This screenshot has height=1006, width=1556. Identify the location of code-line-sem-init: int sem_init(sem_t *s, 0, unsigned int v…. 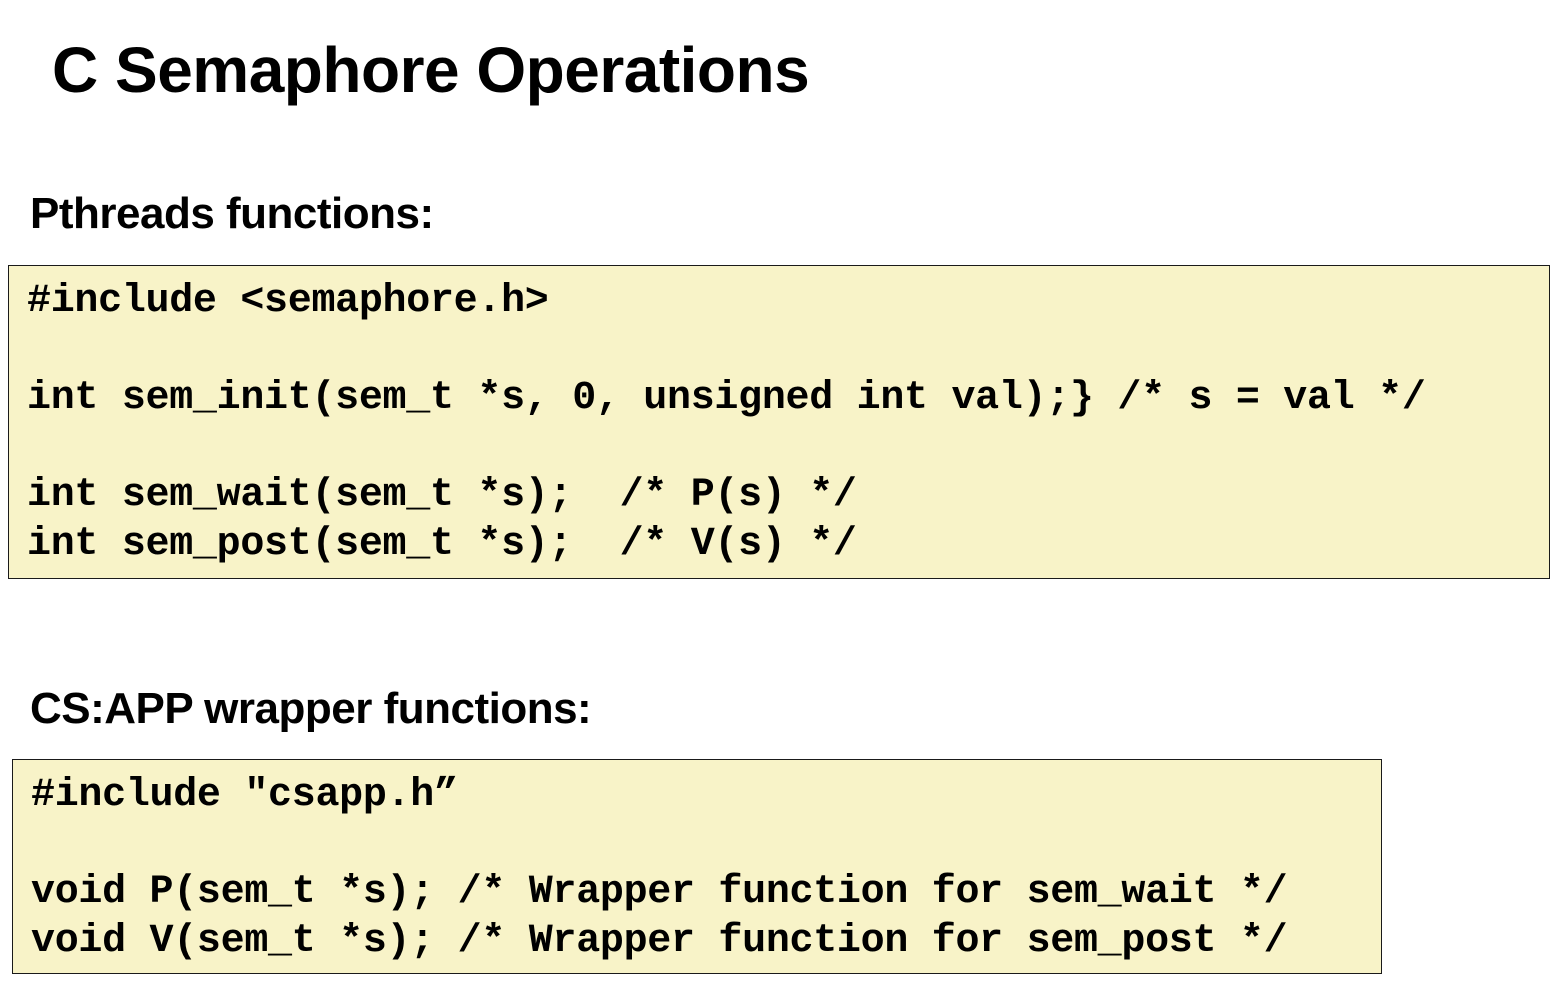
(726, 398).